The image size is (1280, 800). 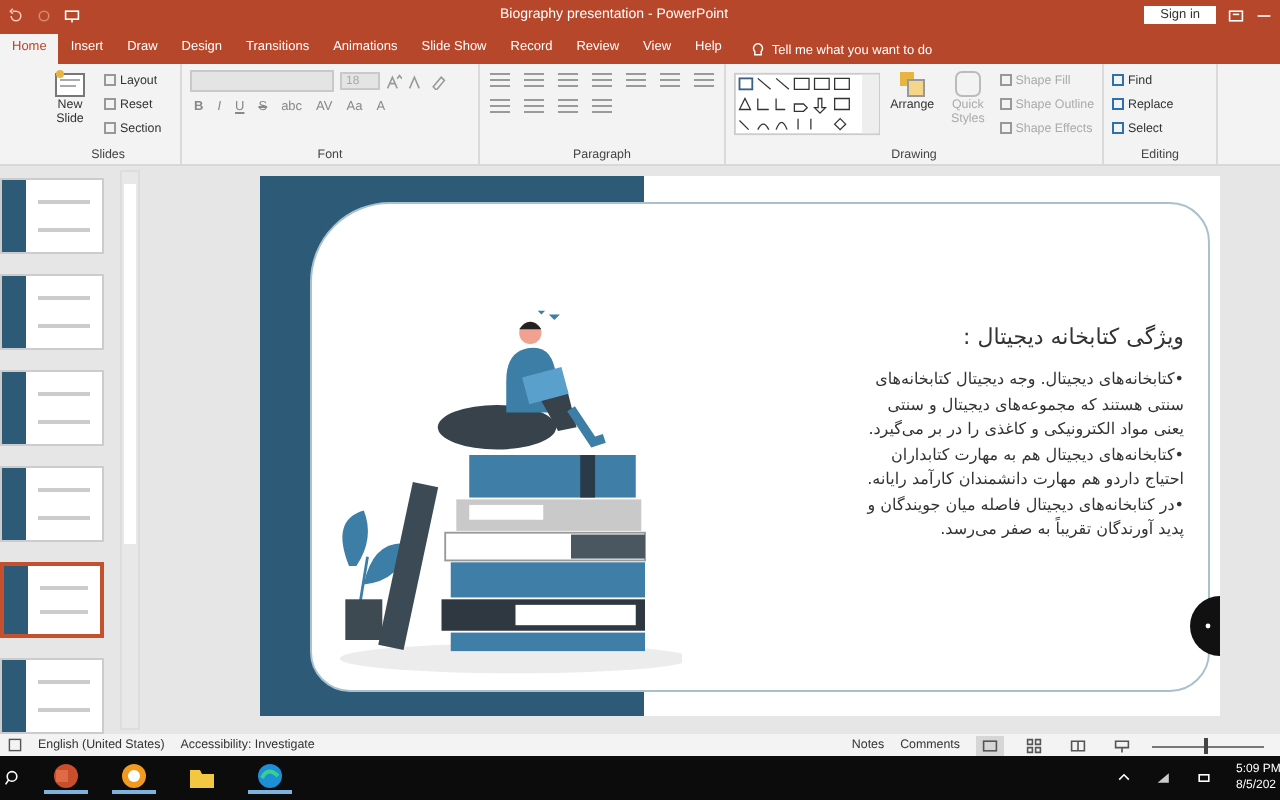 I want to click on battery-icon, so click(x=1204, y=778).